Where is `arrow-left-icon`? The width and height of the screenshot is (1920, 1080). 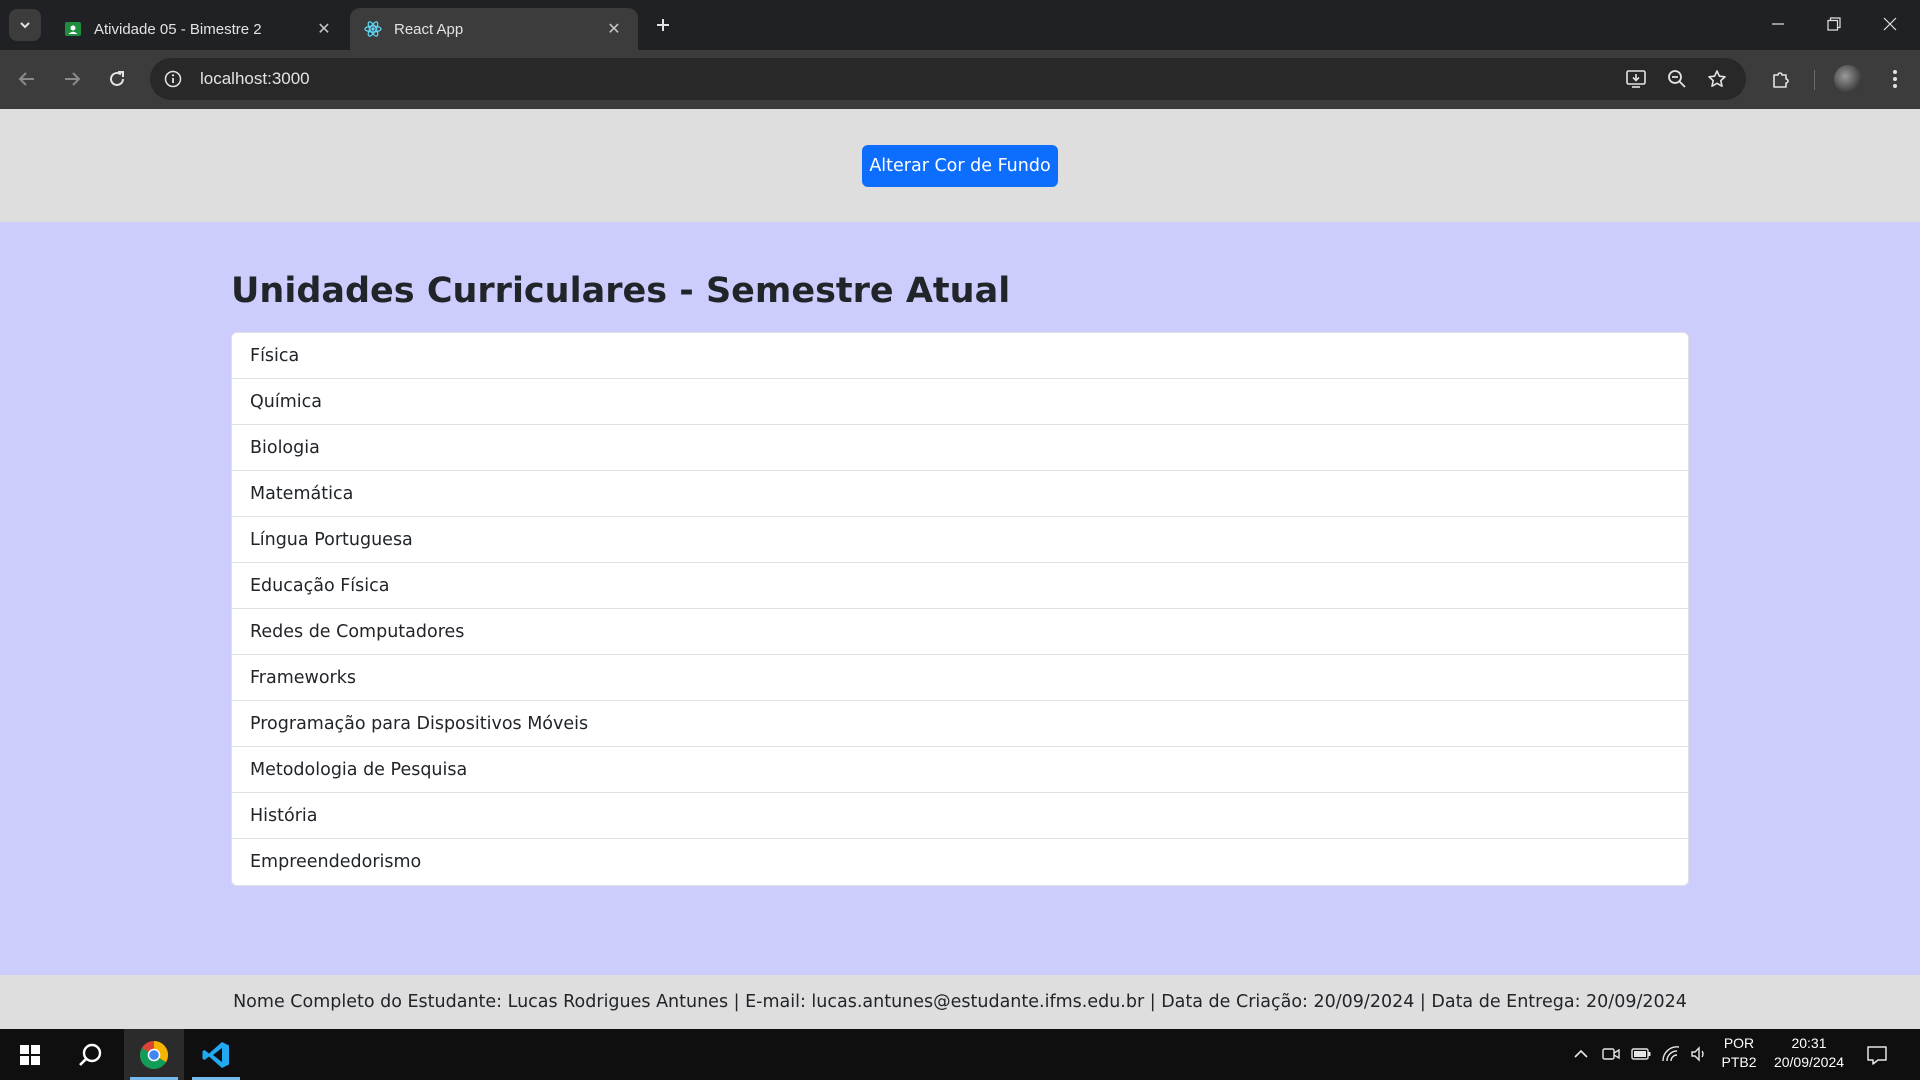 arrow-left-icon is located at coordinates (26, 79).